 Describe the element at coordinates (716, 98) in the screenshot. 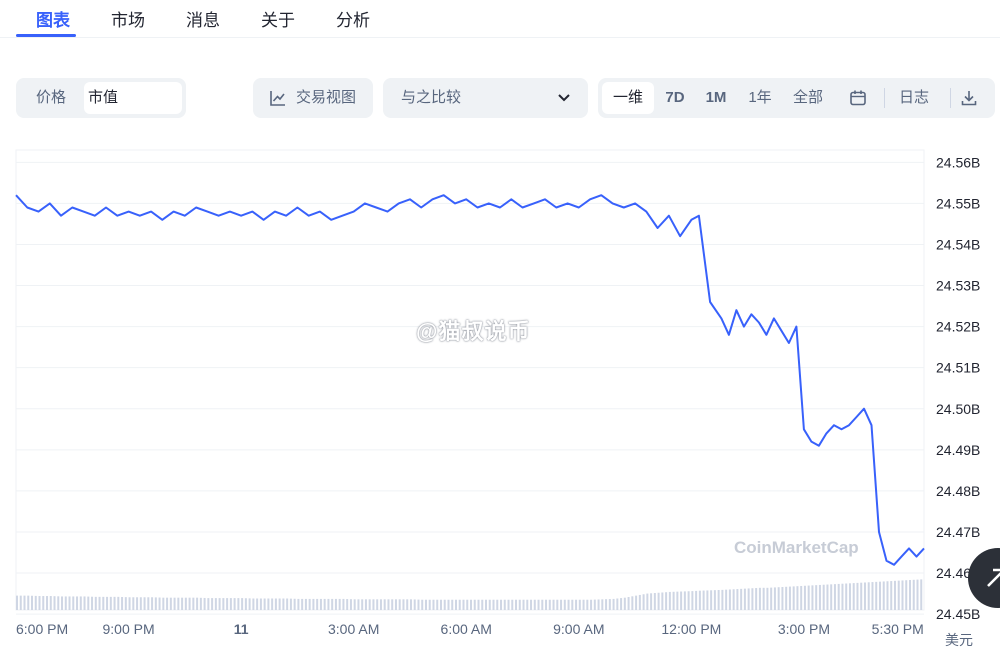

I see `range-1m-button: 1M` at that location.